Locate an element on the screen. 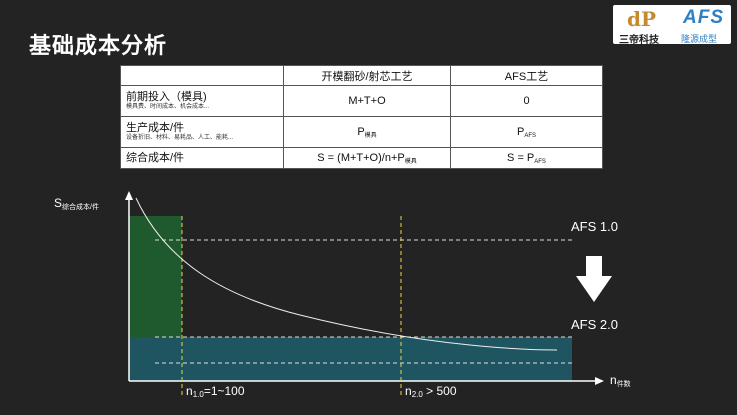  x-axis-arrowhead is located at coordinates (599, 381).